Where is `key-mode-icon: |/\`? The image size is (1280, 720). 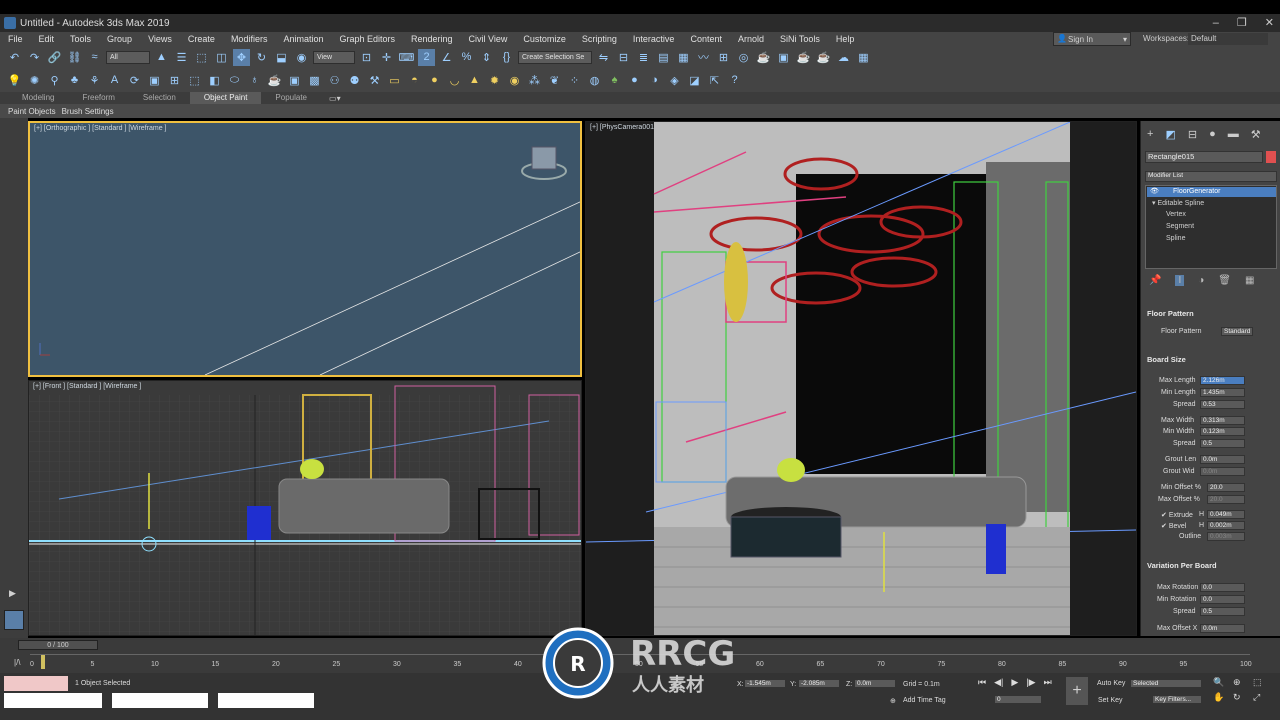 key-mode-icon: |/\ is located at coordinates (17, 662).